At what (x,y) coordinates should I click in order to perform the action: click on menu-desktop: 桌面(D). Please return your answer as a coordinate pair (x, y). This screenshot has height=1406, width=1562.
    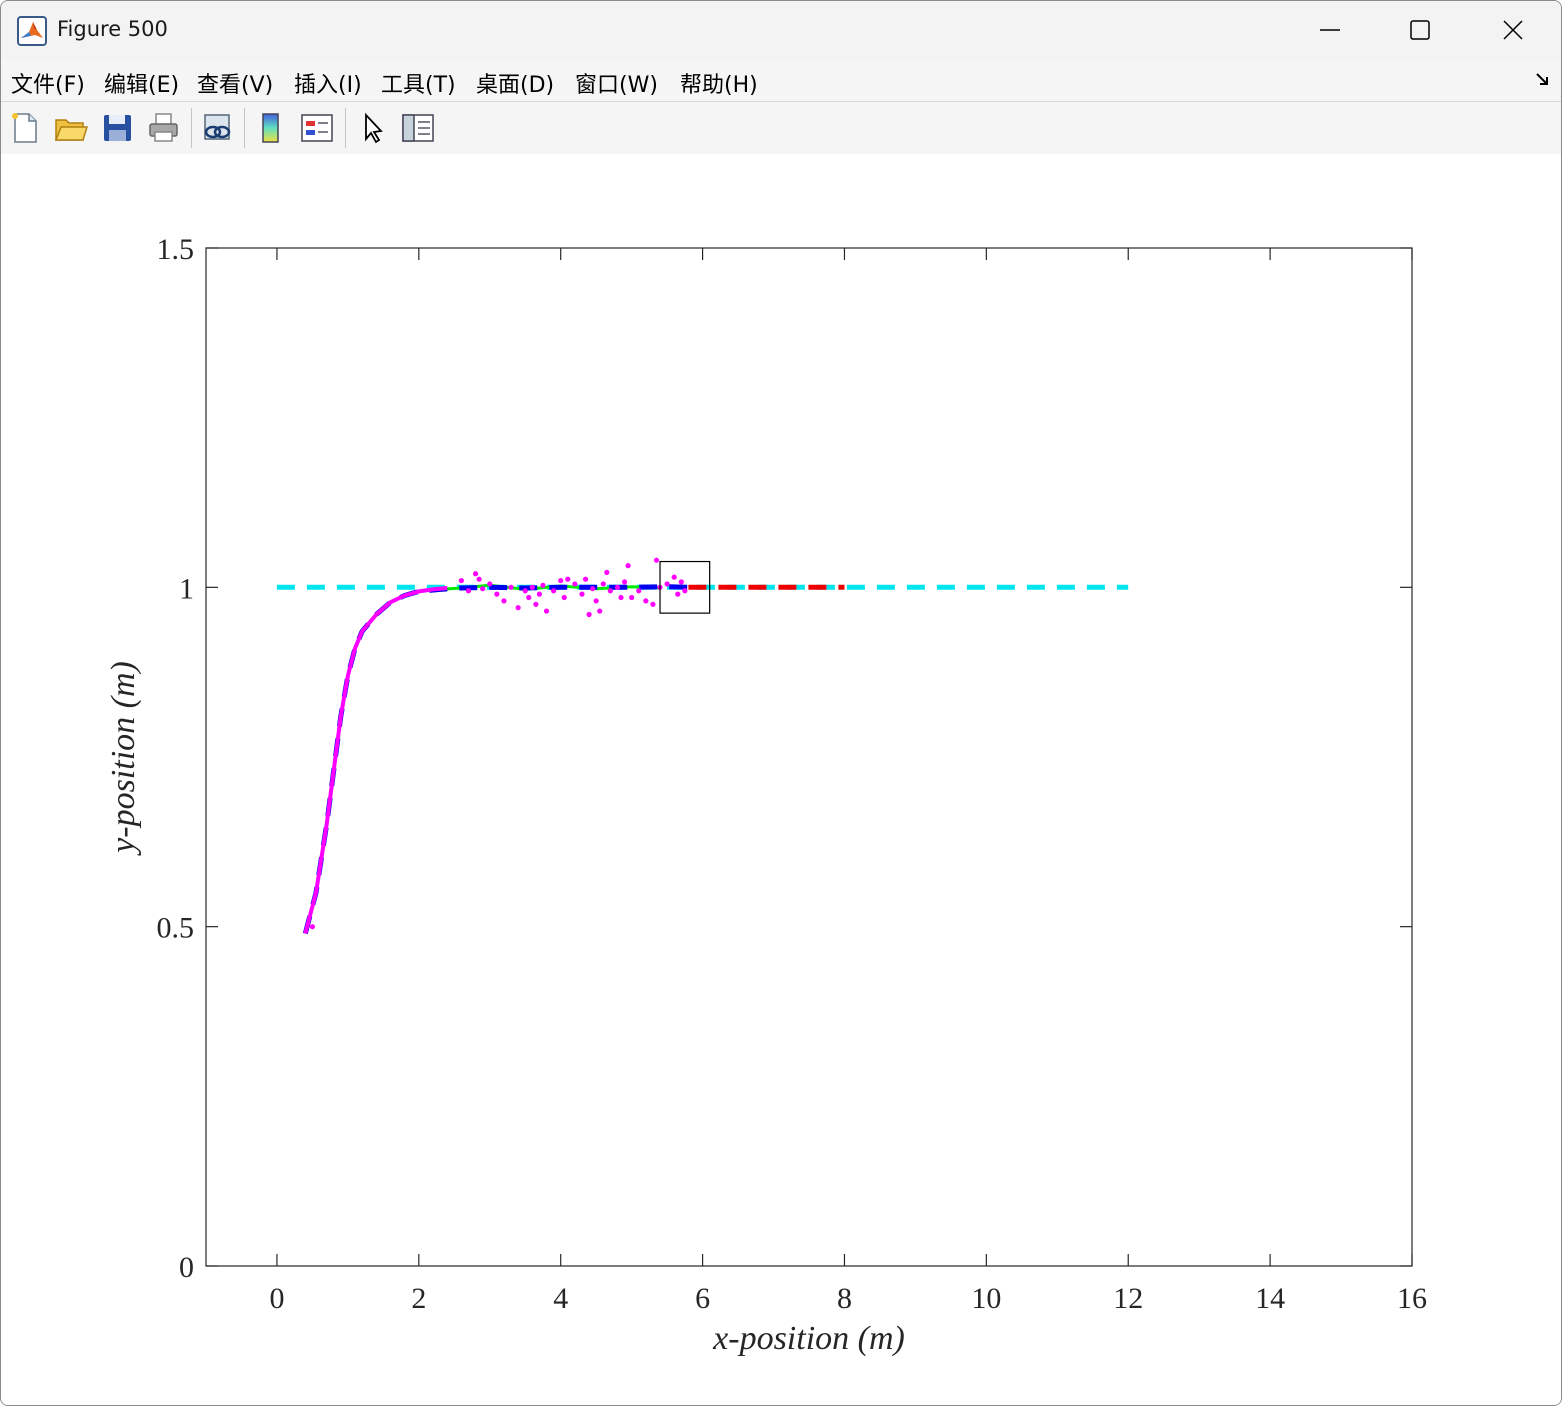
    Looking at the image, I should click on (515, 83).